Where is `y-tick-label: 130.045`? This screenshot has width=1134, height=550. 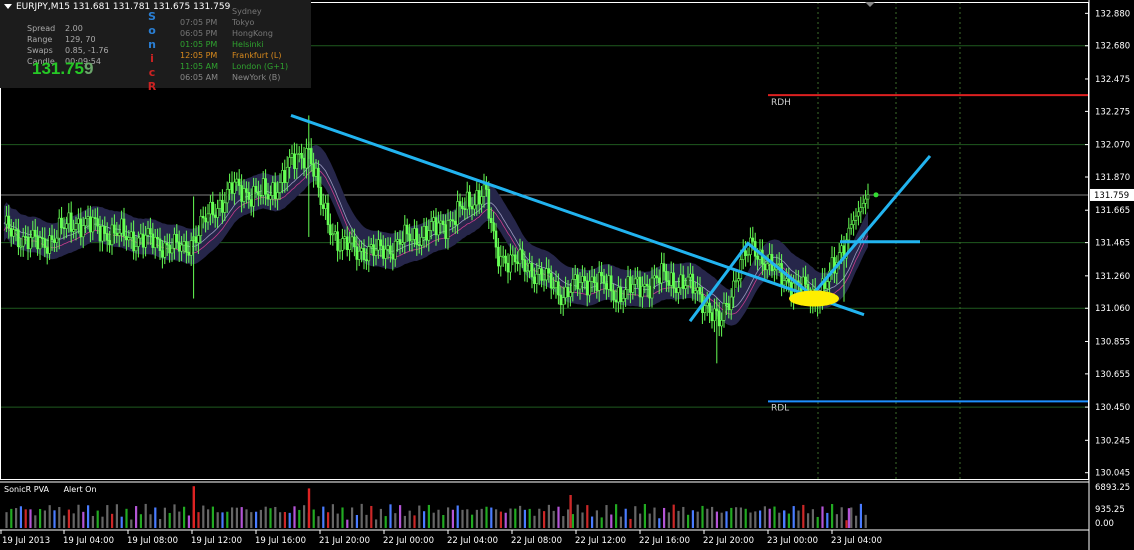
y-tick-label: 130.045 is located at coordinates (1112, 474).